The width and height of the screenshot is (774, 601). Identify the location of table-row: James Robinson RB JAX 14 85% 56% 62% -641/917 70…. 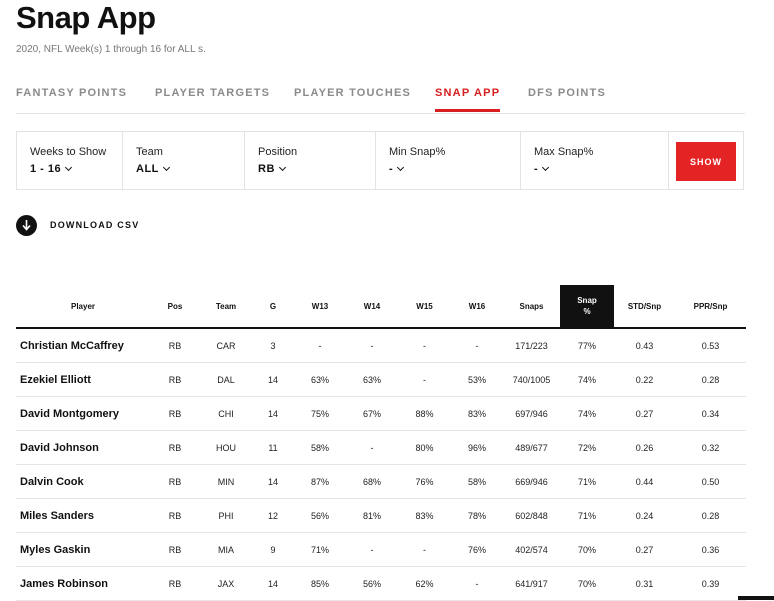
(381, 583).